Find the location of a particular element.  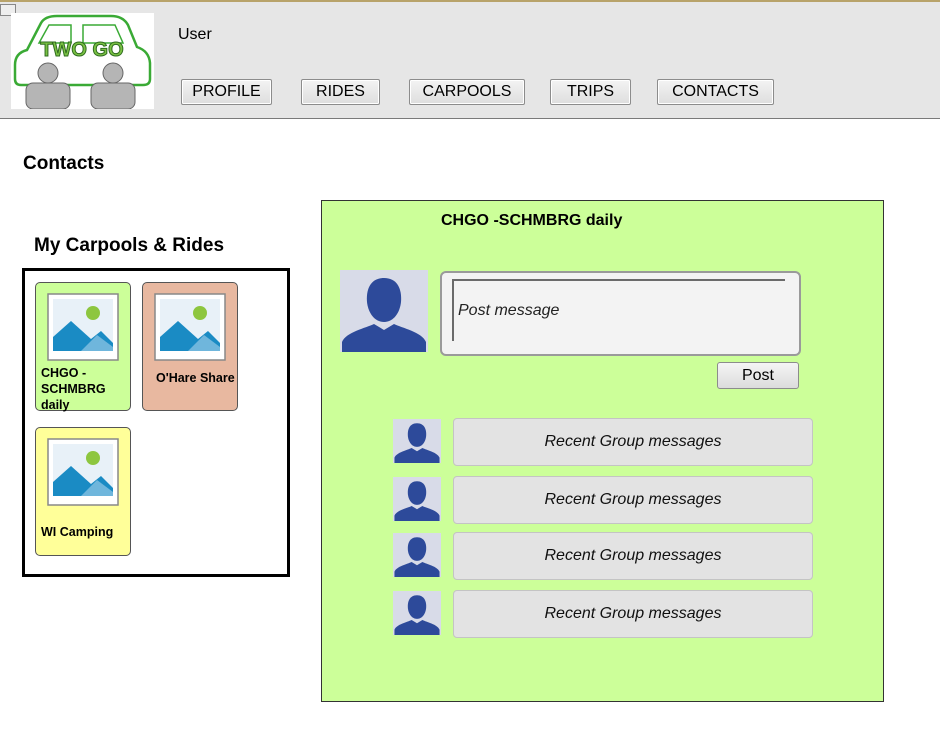

carpool-card-label: CHGO - SCHMBRG daily is located at coordinates (73, 389).